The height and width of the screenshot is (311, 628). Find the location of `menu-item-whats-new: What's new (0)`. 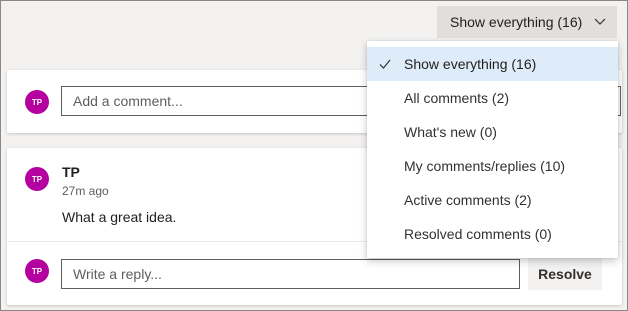

menu-item-whats-new: What's new (0) is located at coordinates (492, 132).